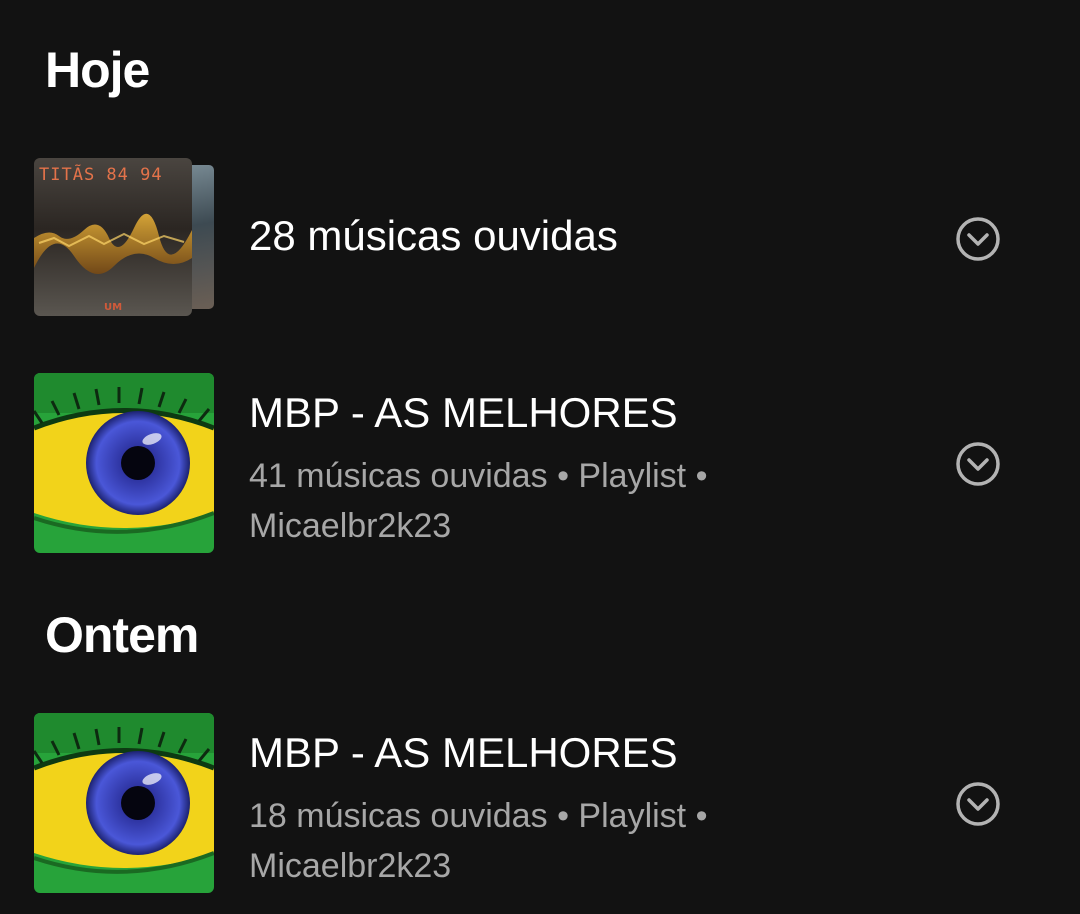 The width and height of the screenshot is (1080, 914). What do you see at coordinates (97, 70) in the screenshot?
I see `section-title-today: Hoje` at bounding box center [97, 70].